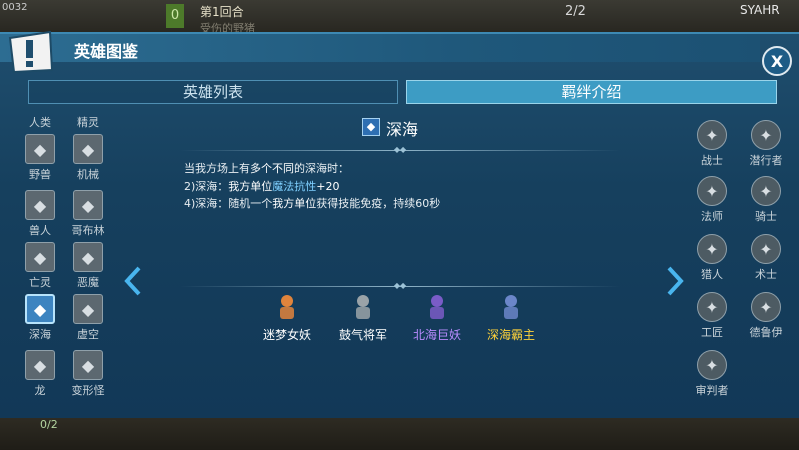 The width and height of the screenshot is (799, 450). What do you see at coordinates (399, 432) in the screenshot?
I see `game-hud-bottom: 0/2` at bounding box center [399, 432].